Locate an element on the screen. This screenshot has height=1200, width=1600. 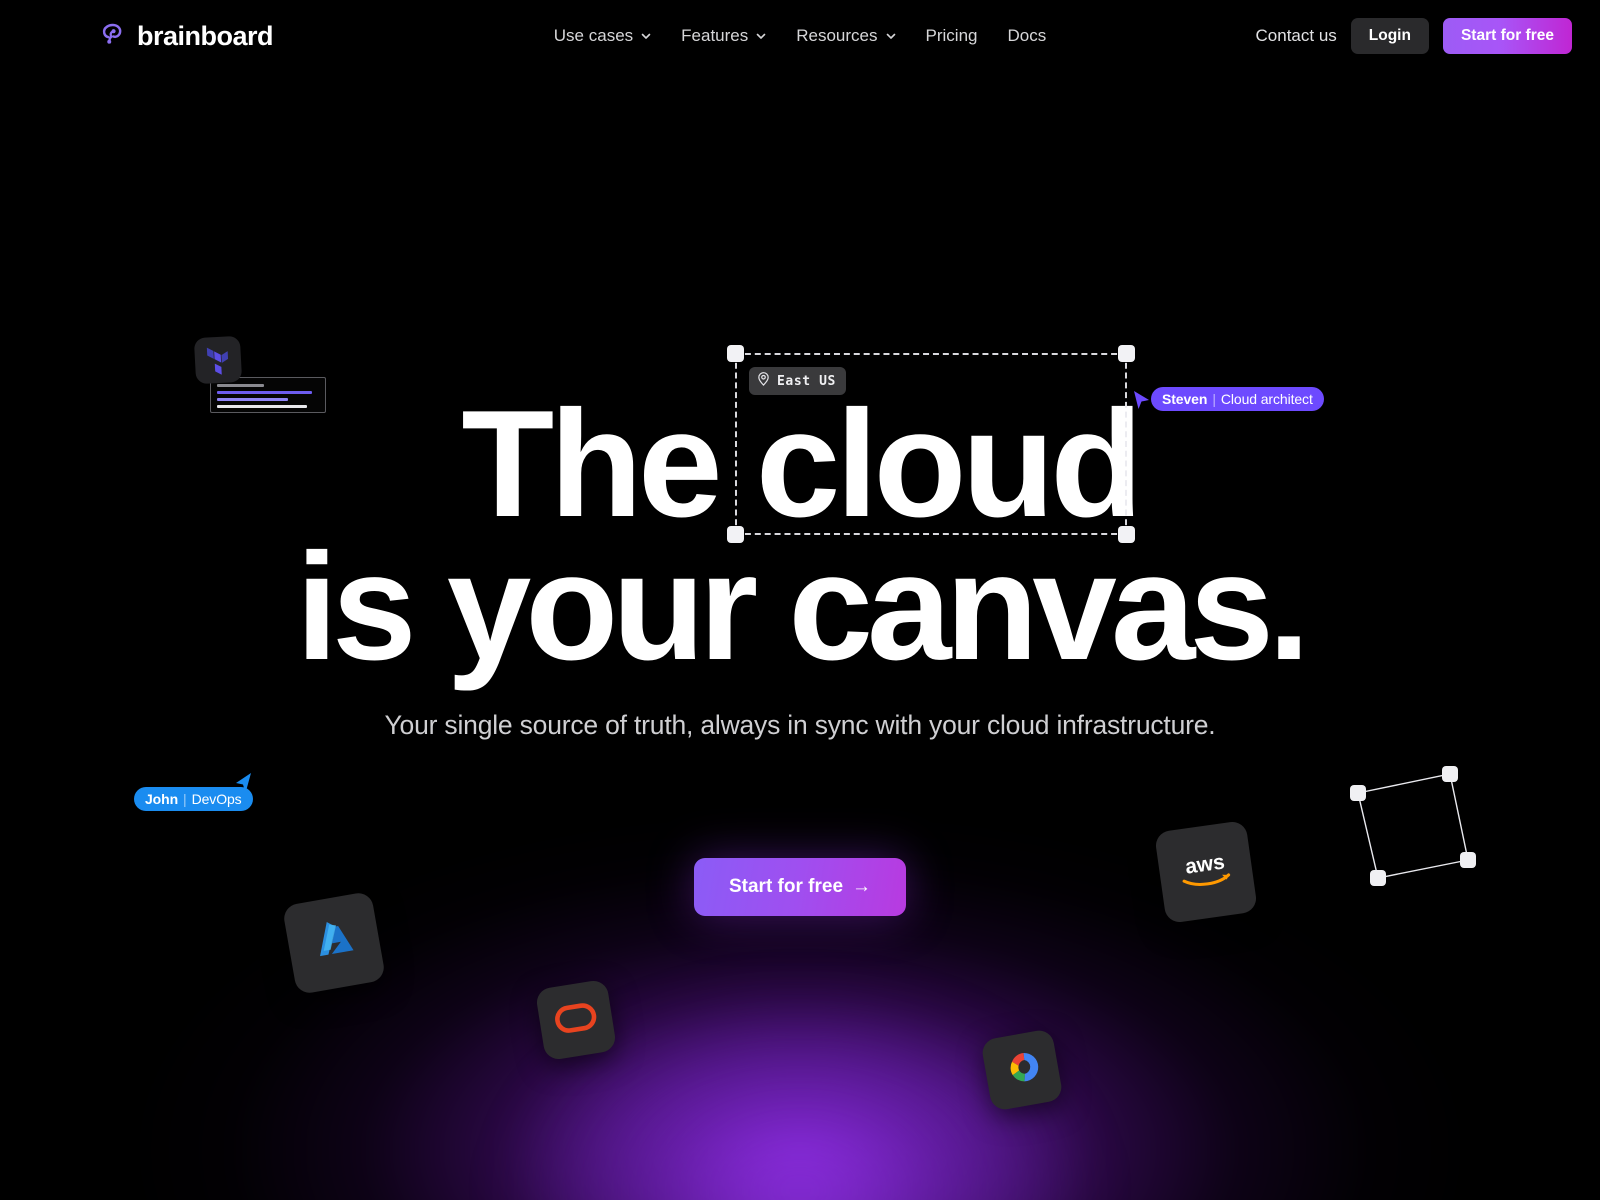
region-label: East US is located at coordinates (806, 381).